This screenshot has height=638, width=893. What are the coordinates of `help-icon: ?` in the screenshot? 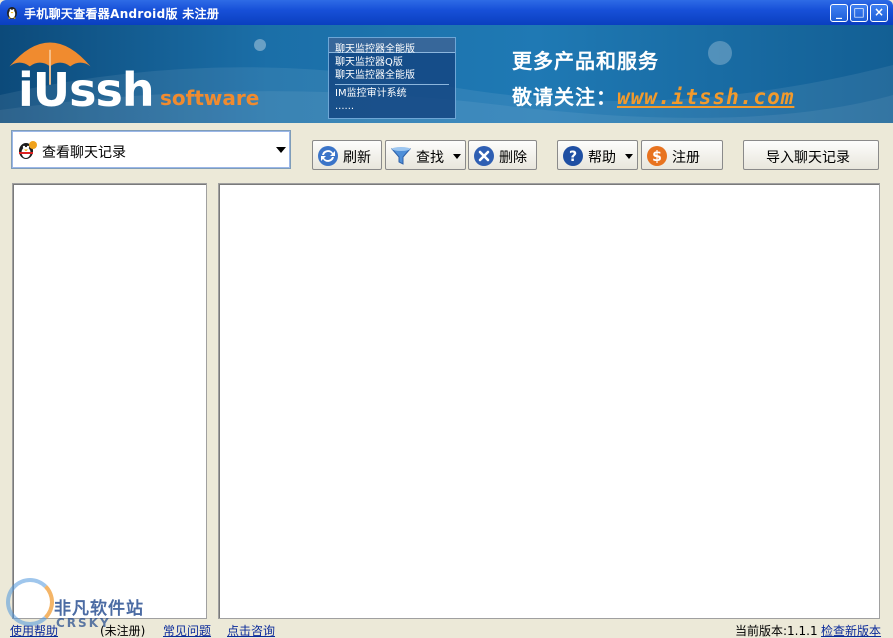 It's located at (573, 156).